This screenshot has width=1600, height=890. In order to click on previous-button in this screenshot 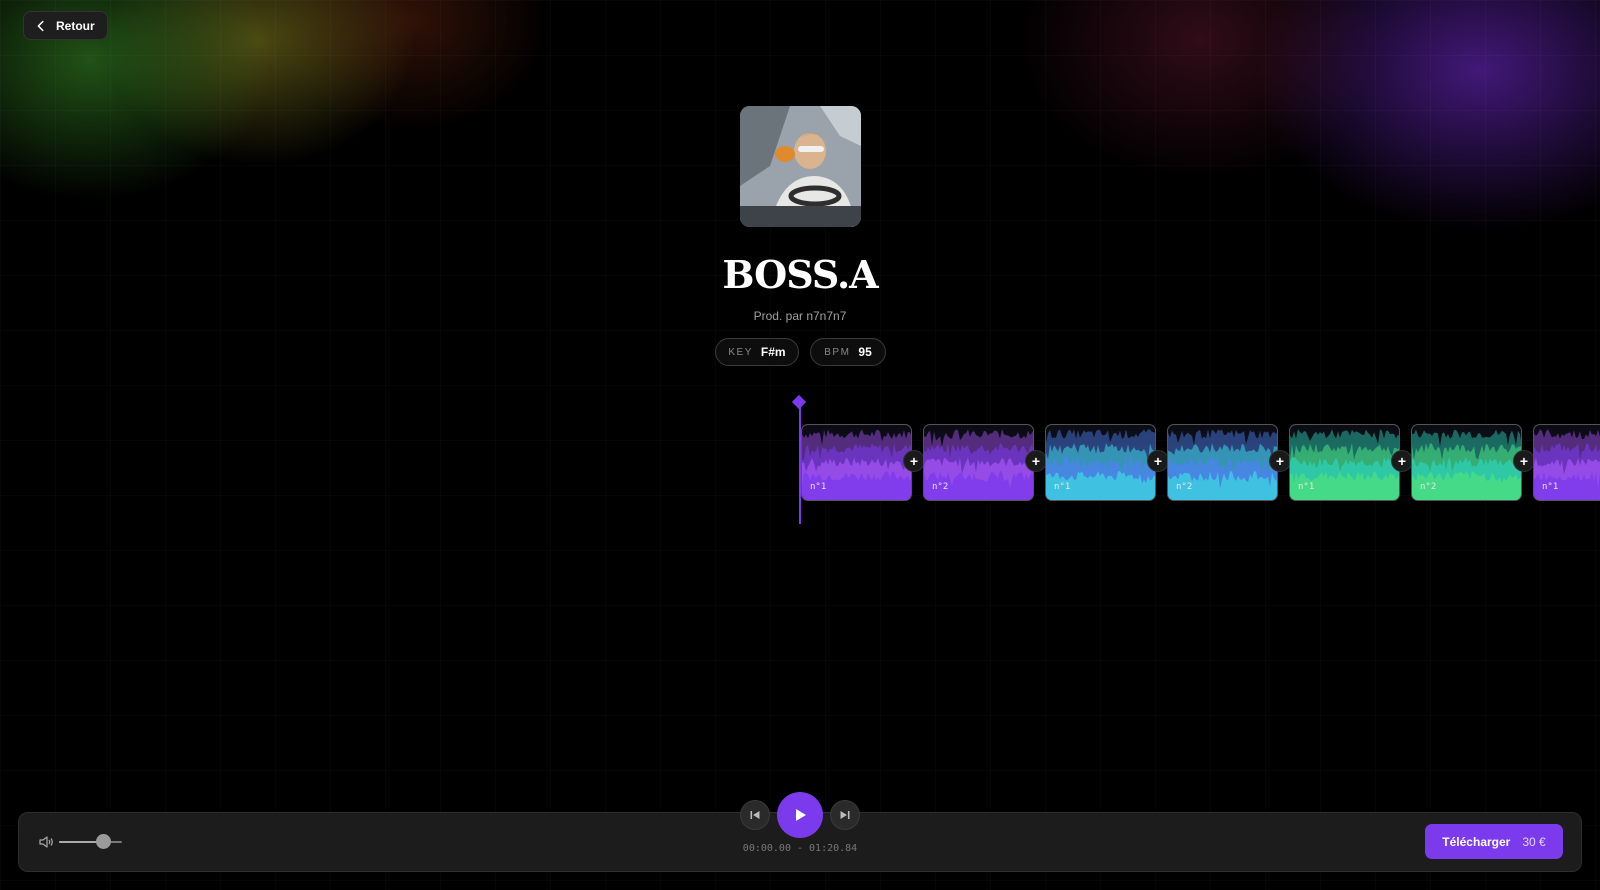, I will do `click(755, 815)`.